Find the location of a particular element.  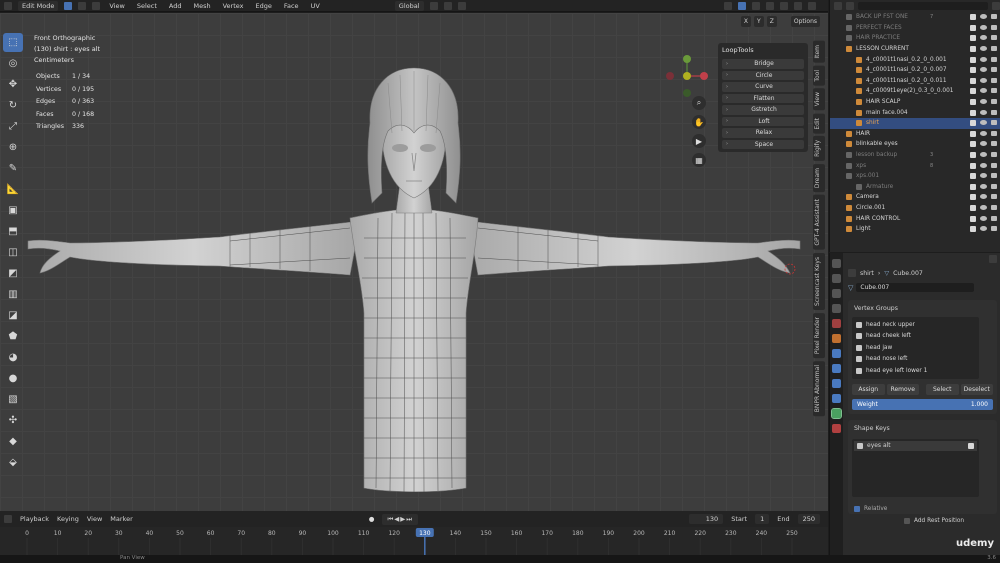

visibility-icon is located at coordinates (728, 5).